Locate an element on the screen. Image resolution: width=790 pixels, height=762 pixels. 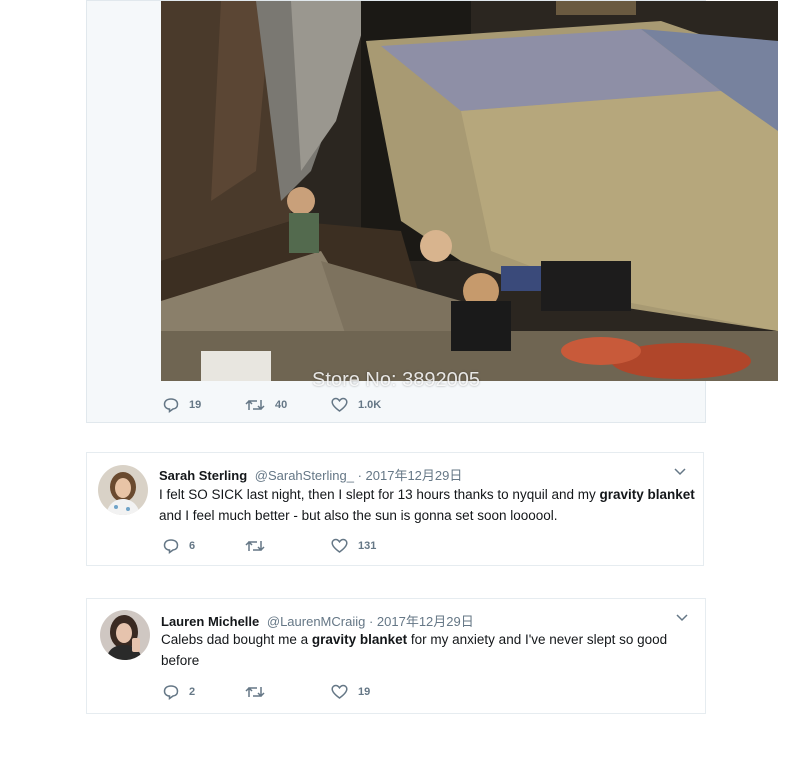
store-watermark: Store No: 3892005 is located at coordinates (396, 380).